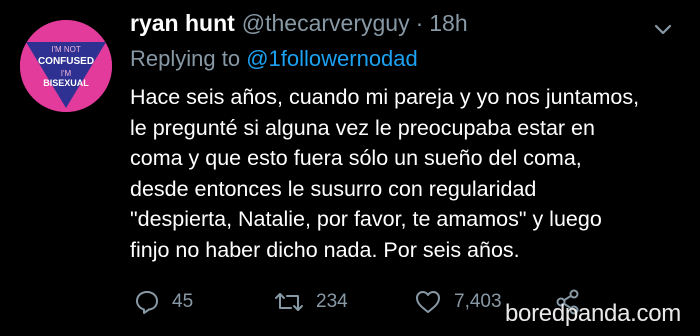 The height and width of the screenshot is (336, 700). Describe the element at coordinates (163, 302) in the screenshot. I see `reply-button: 45` at that location.